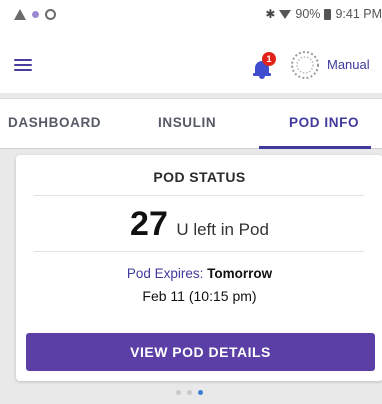  I want to click on warning-icon, so click(20, 14).